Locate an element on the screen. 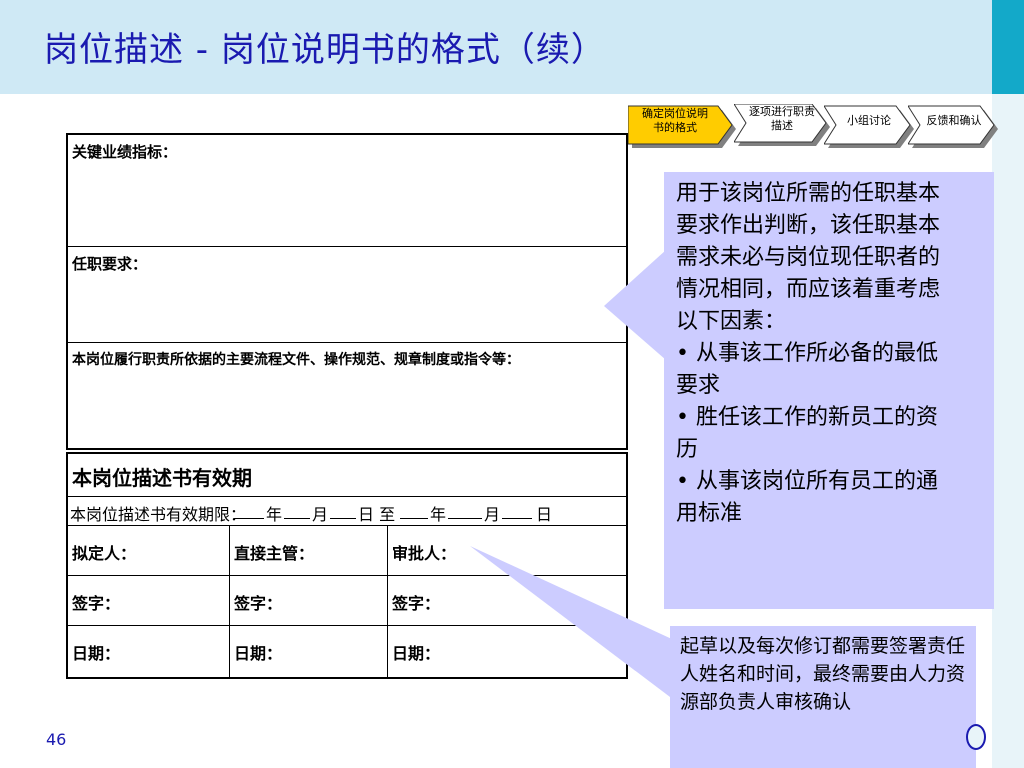 The image size is (1024, 768). callout1-pointer is located at coordinates (635, 305).